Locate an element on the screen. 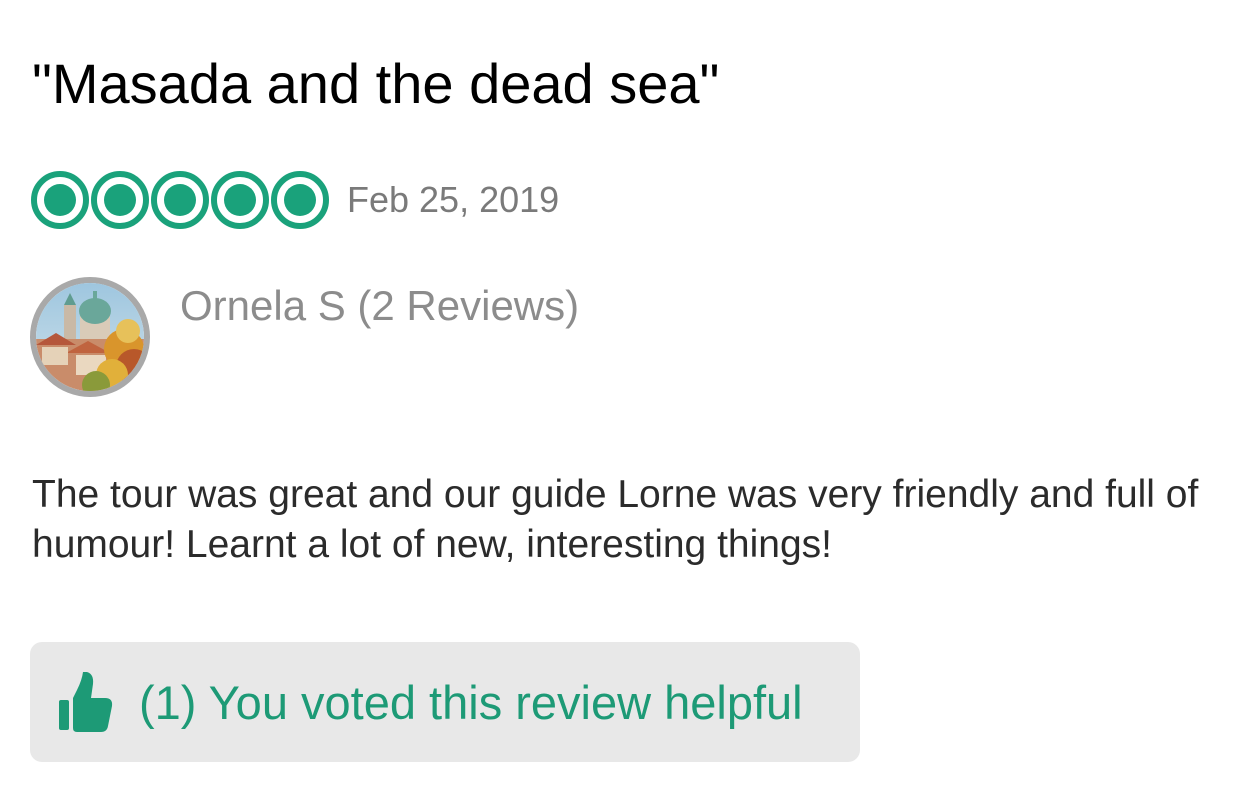  helpful-vote-label: (1) You voted this review helpful is located at coordinates (471, 702).